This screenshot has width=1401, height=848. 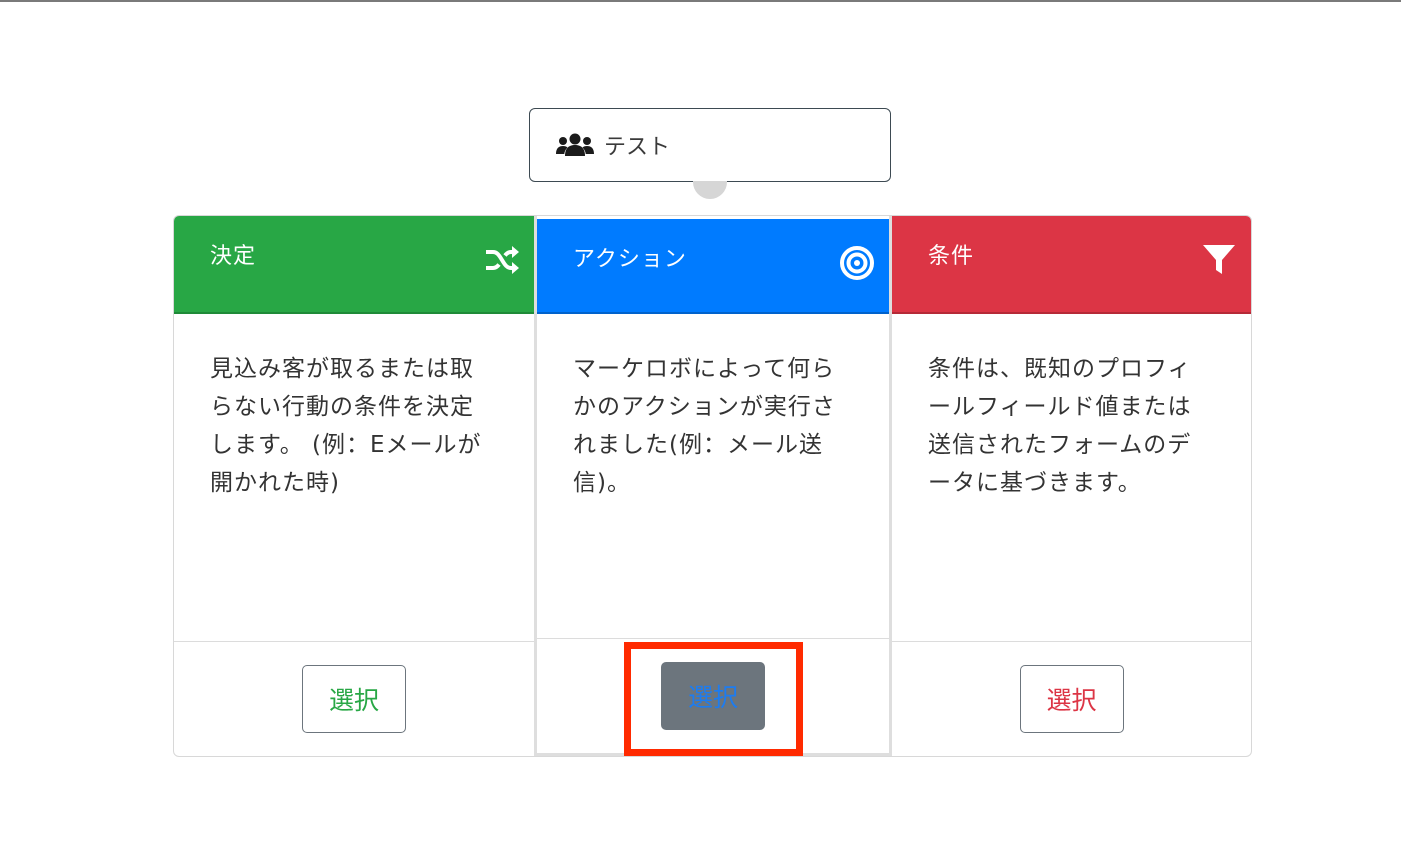 I want to click on description-line: 送信されたフォームのデ, so click(x=1060, y=445).